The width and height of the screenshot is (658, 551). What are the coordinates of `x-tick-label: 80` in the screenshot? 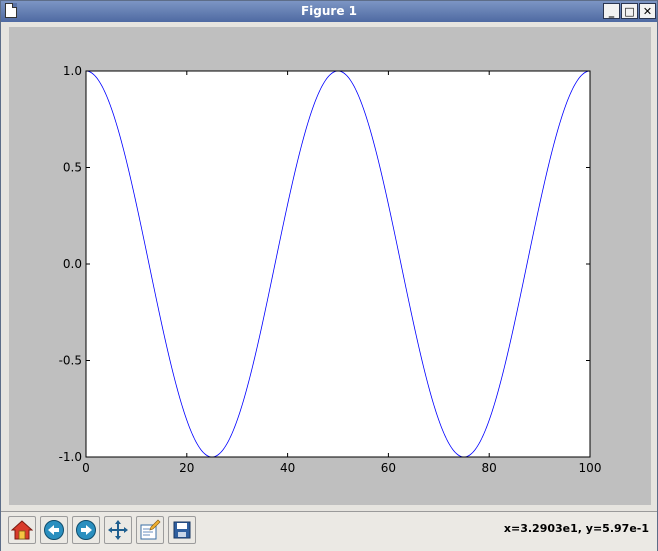 It's located at (489, 468).